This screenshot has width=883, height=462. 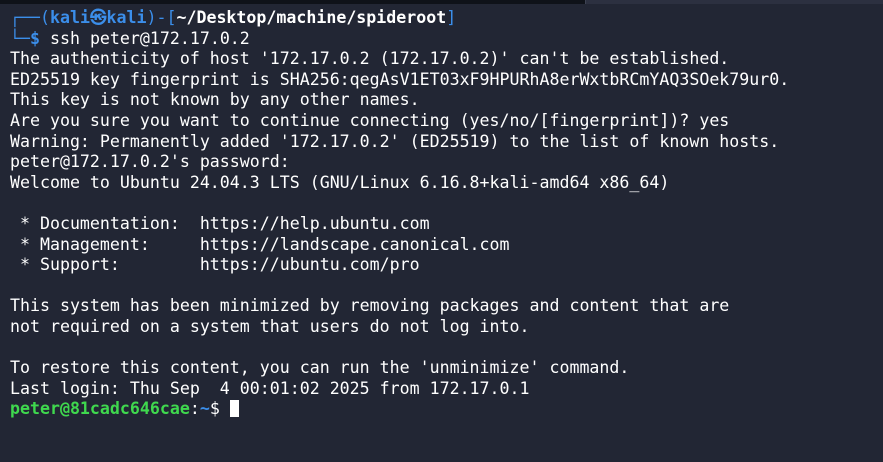 What do you see at coordinates (446, 39) in the screenshot?
I see `local-prompt-command: └─$ ssh peter@172.17.0.2` at bounding box center [446, 39].